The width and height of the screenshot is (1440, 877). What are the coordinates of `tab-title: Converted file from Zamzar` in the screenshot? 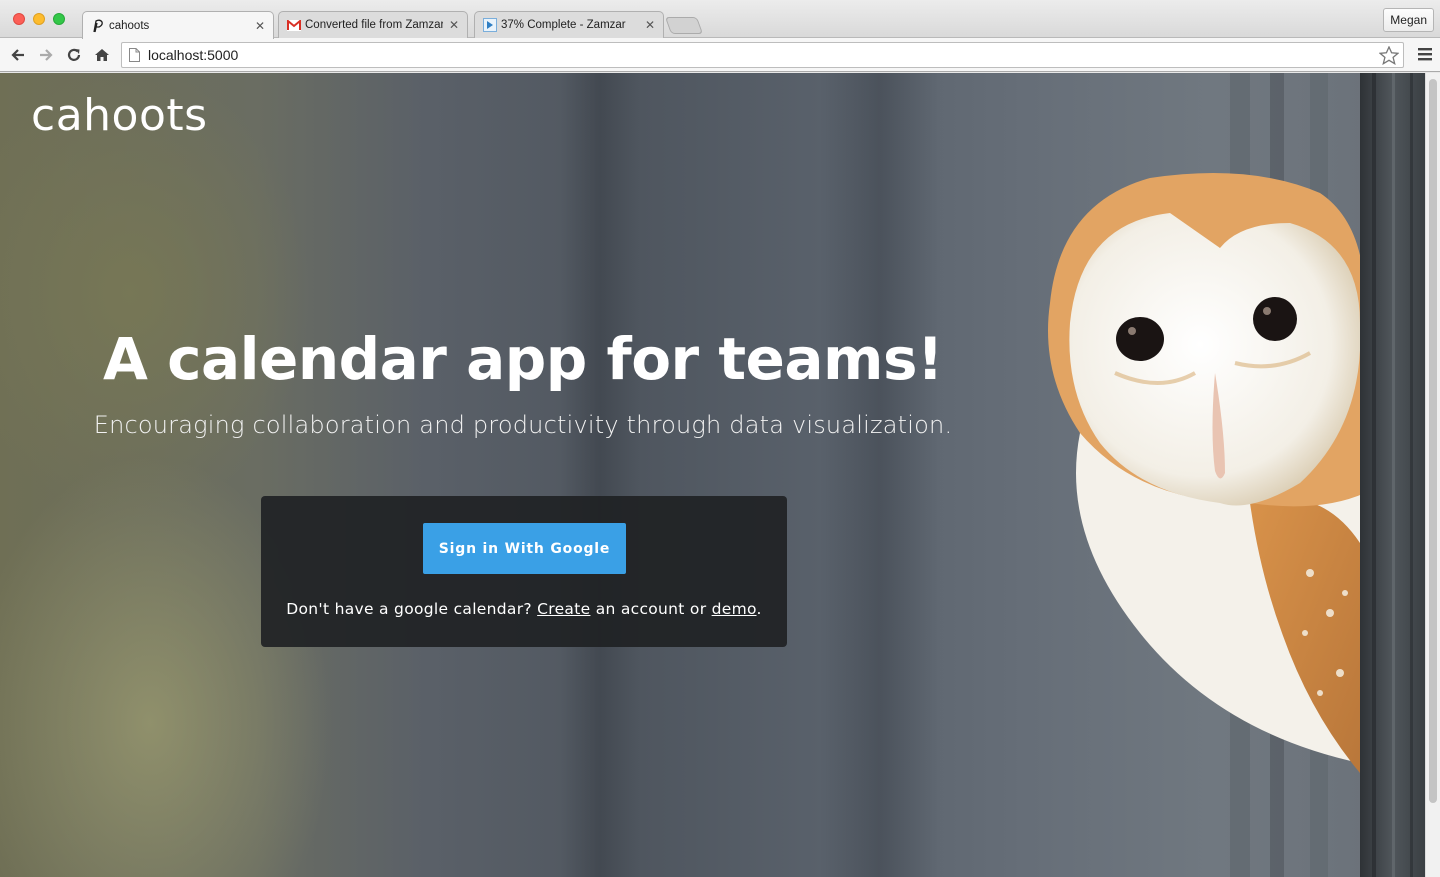 It's located at (374, 25).